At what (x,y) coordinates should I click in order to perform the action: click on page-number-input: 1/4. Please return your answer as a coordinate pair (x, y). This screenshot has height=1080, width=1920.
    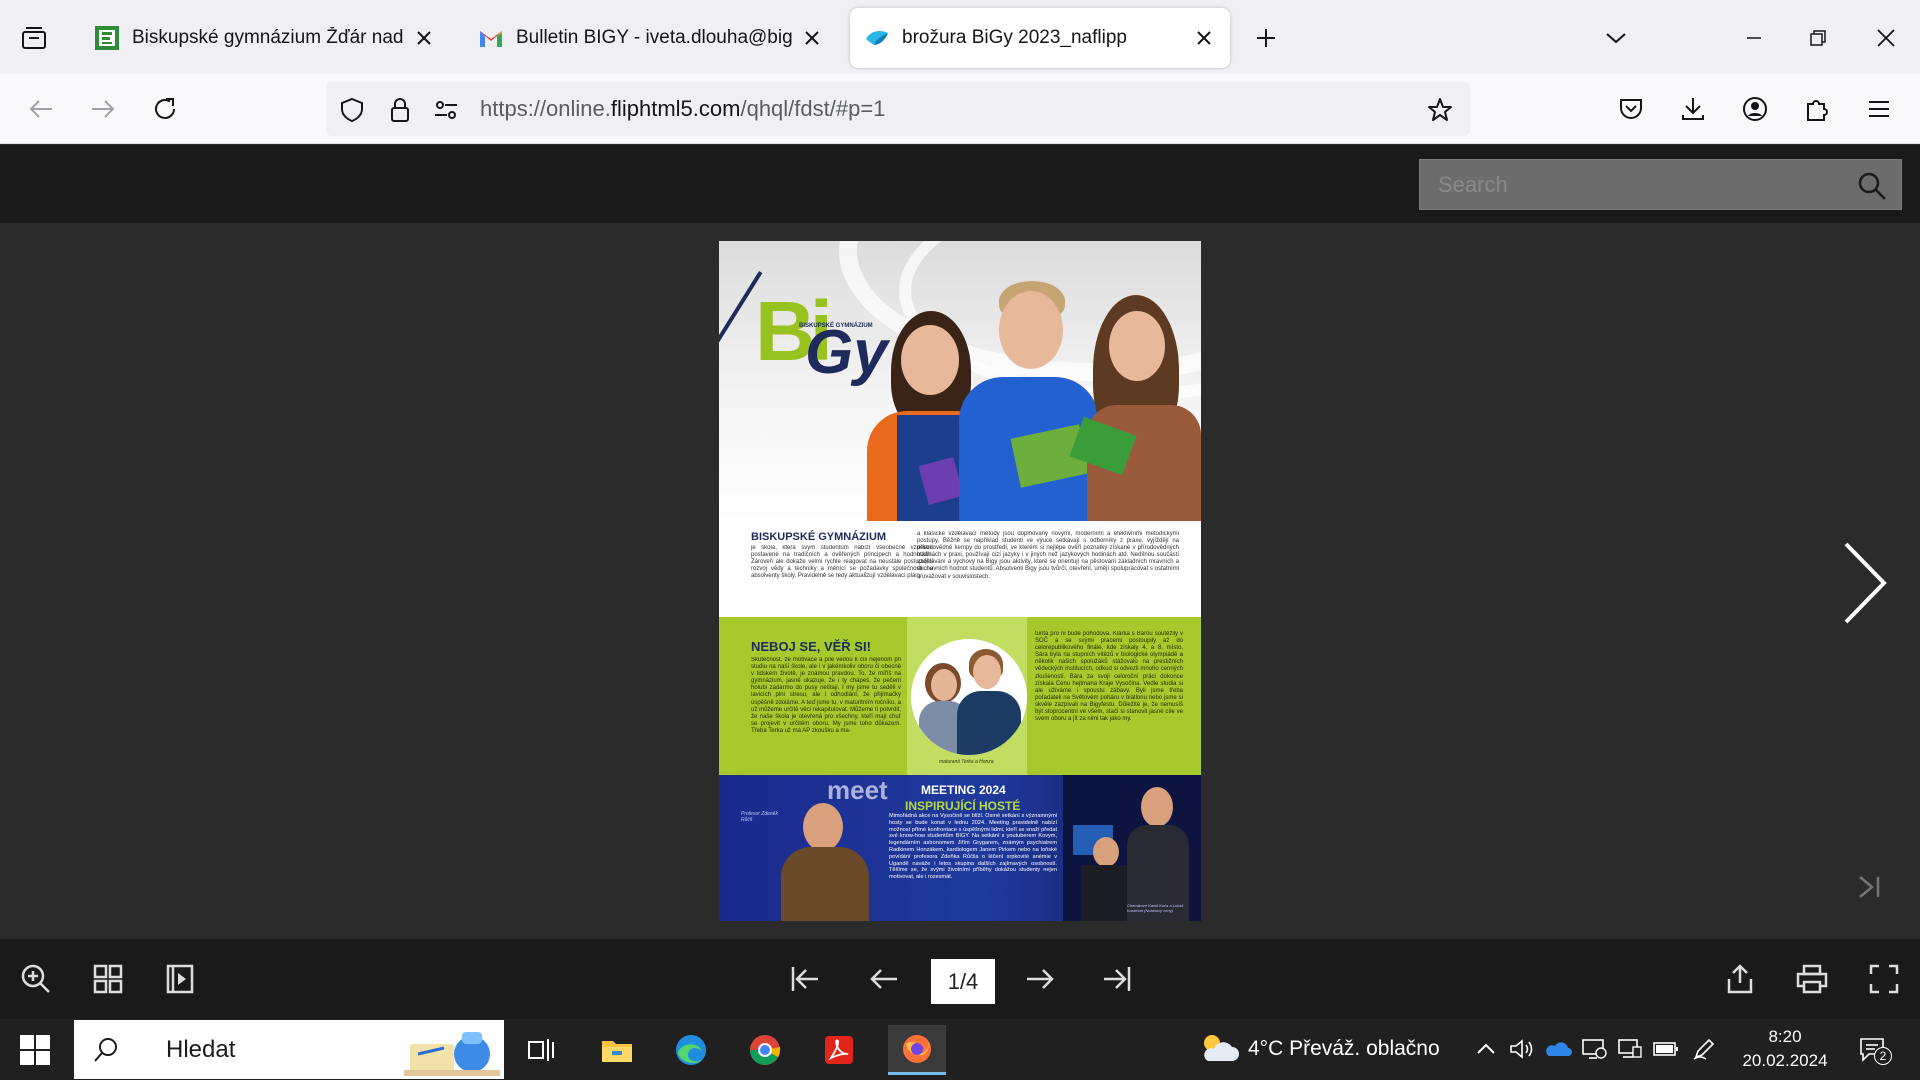
    Looking at the image, I should click on (963, 981).